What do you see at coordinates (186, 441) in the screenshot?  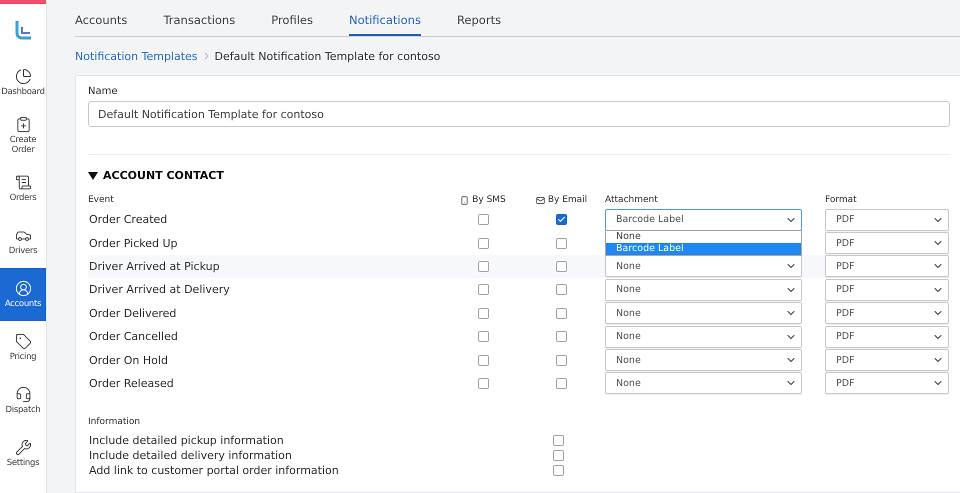 I see `option-label: Include detailed pickup information` at bounding box center [186, 441].